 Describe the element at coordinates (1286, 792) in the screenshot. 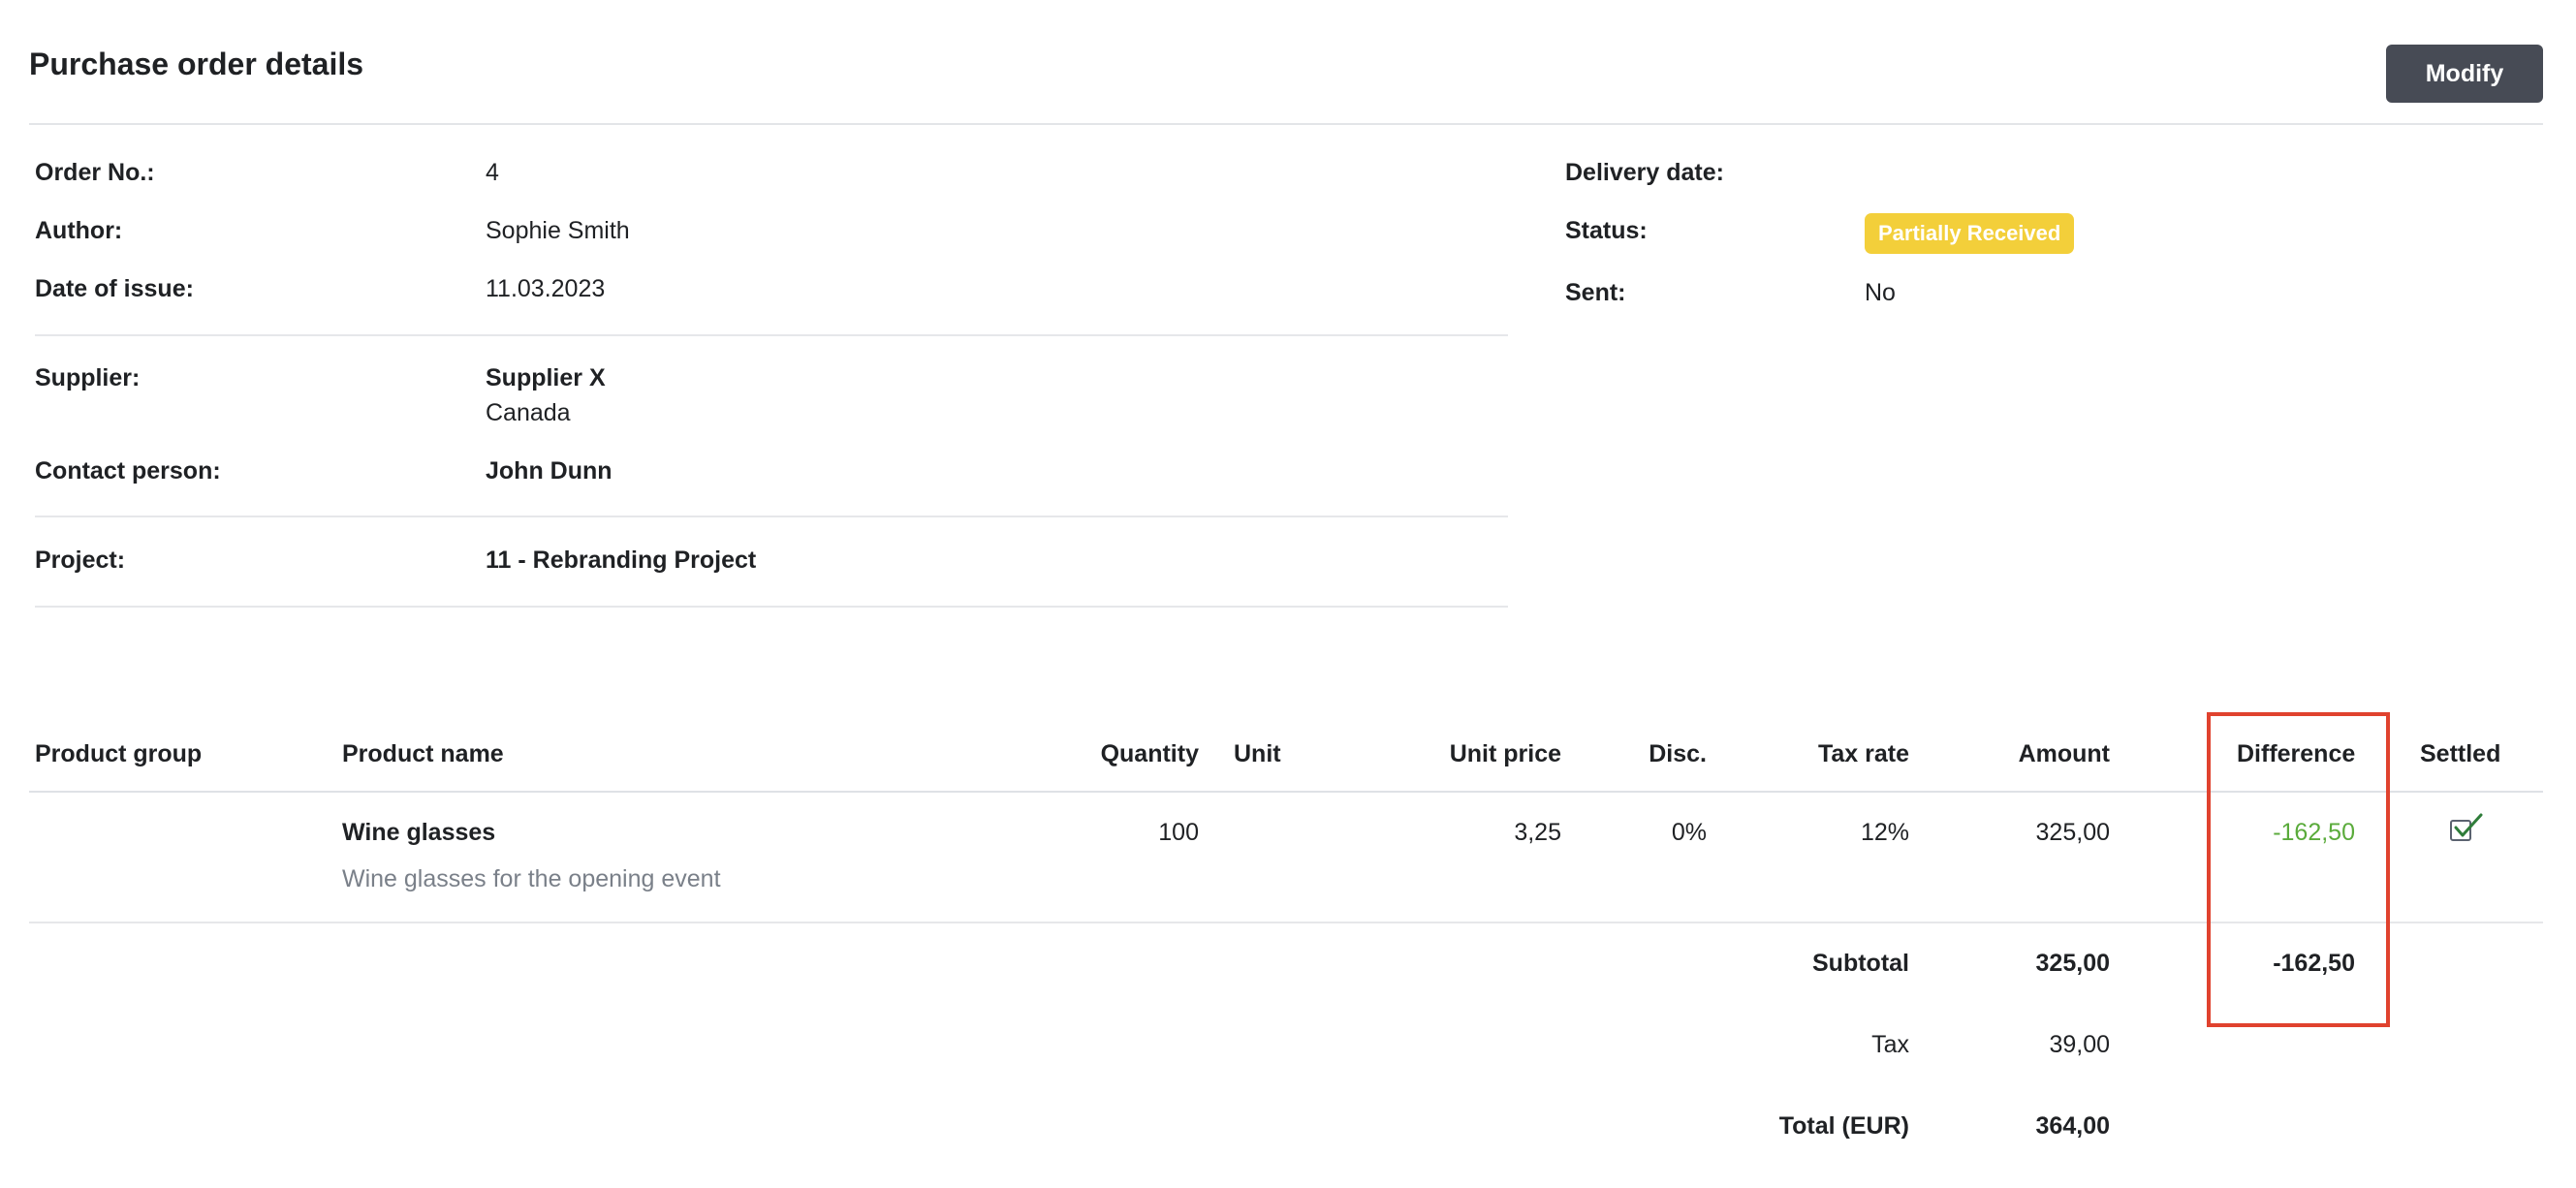

I see `table-header-divider` at that location.